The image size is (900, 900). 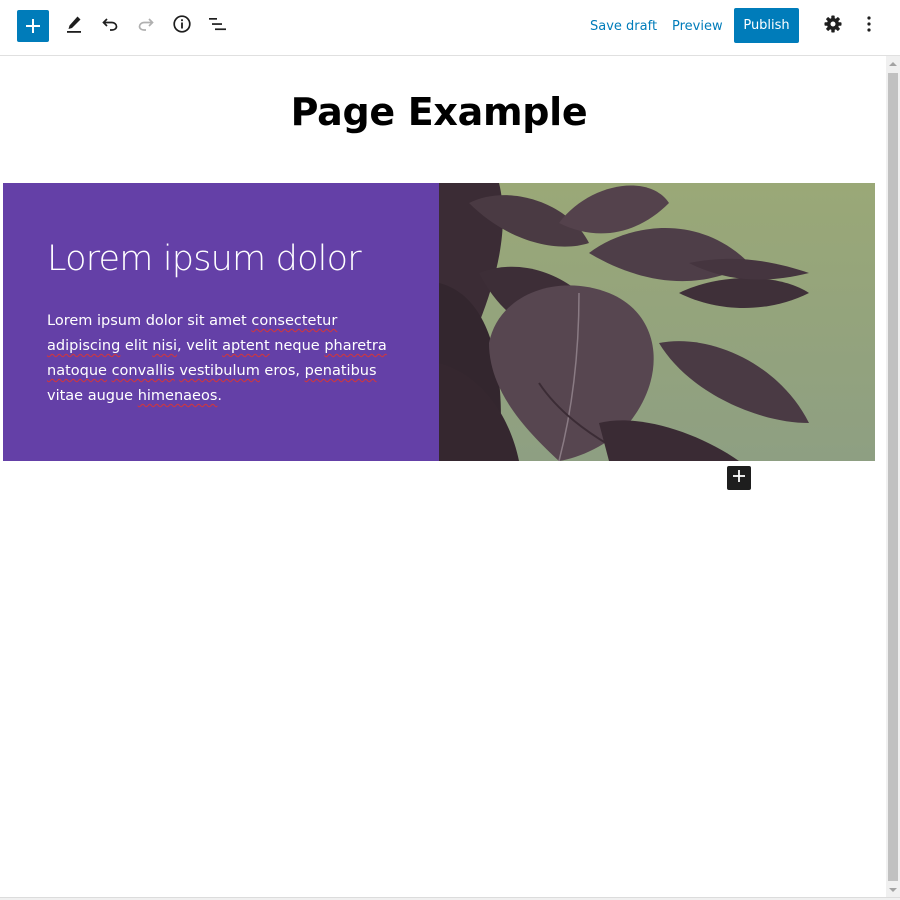 What do you see at coordinates (165, 346) in the screenshot?
I see `misspelled-word: nisi` at bounding box center [165, 346].